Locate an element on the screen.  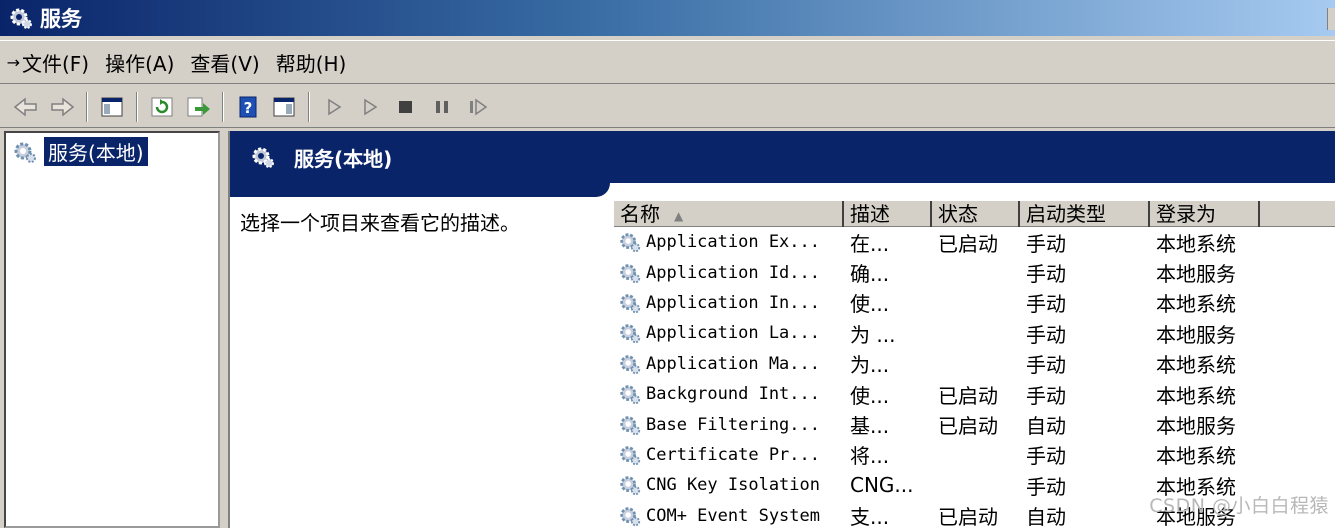
tree-item-services-local: 服务(本地) is located at coordinates (115, 151).